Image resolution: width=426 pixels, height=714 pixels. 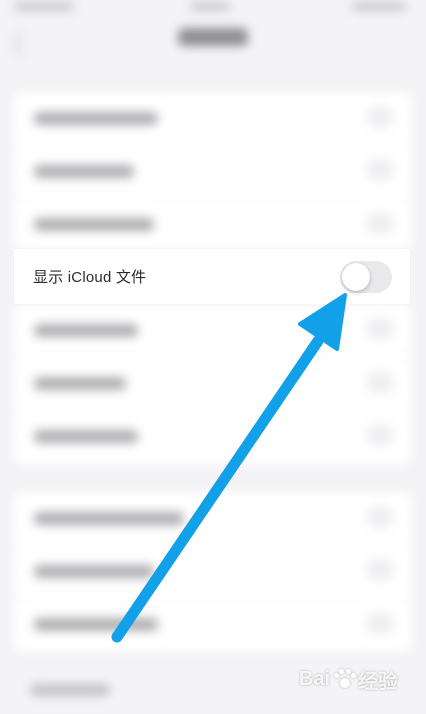 I want to click on status-bar, so click(x=213, y=11).